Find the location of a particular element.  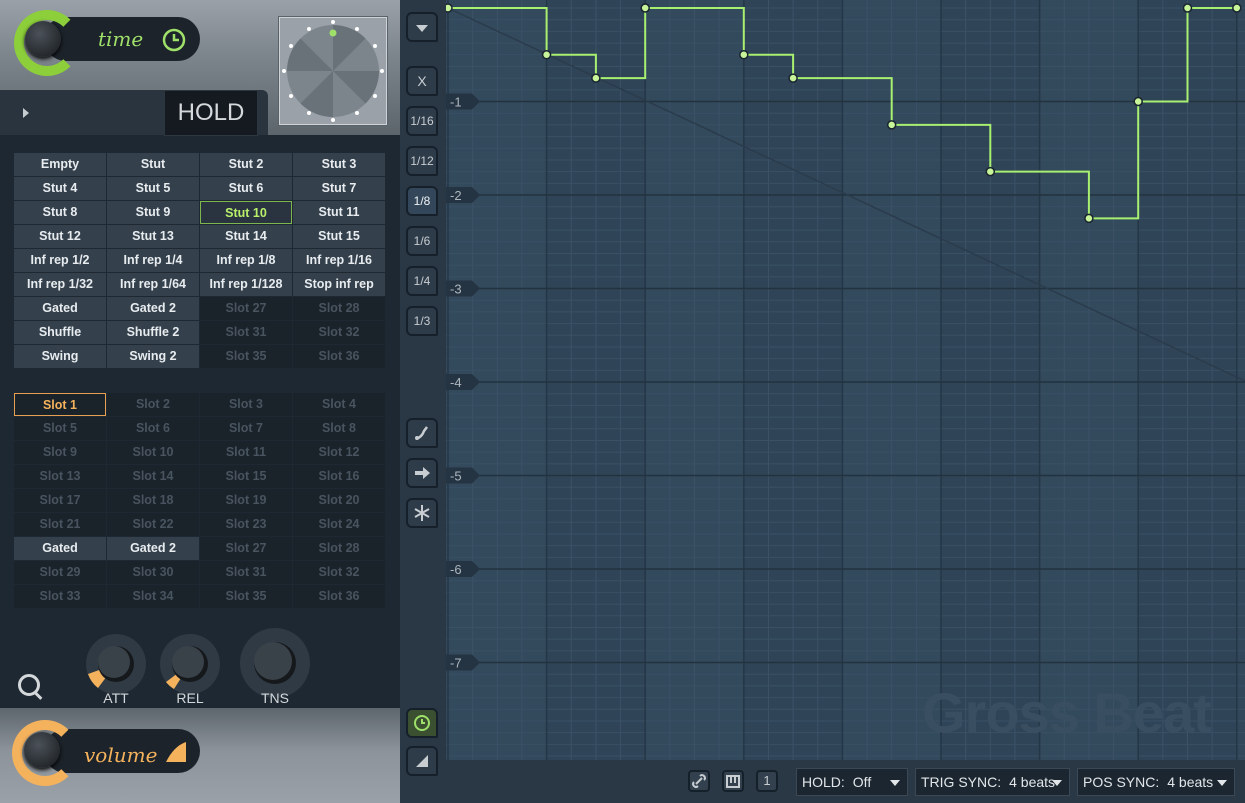

time-preset-22: Inf rep 1/64 is located at coordinates (153, 284).